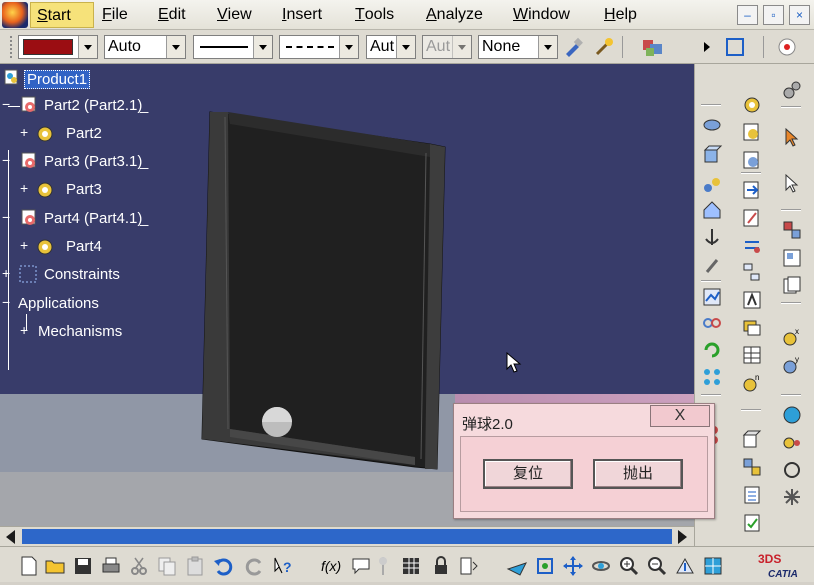 The height and width of the screenshot is (585, 814). Describe the element at coordinates (752, 190) in the screenshot. I see `insert-arrow-icon` at that location.